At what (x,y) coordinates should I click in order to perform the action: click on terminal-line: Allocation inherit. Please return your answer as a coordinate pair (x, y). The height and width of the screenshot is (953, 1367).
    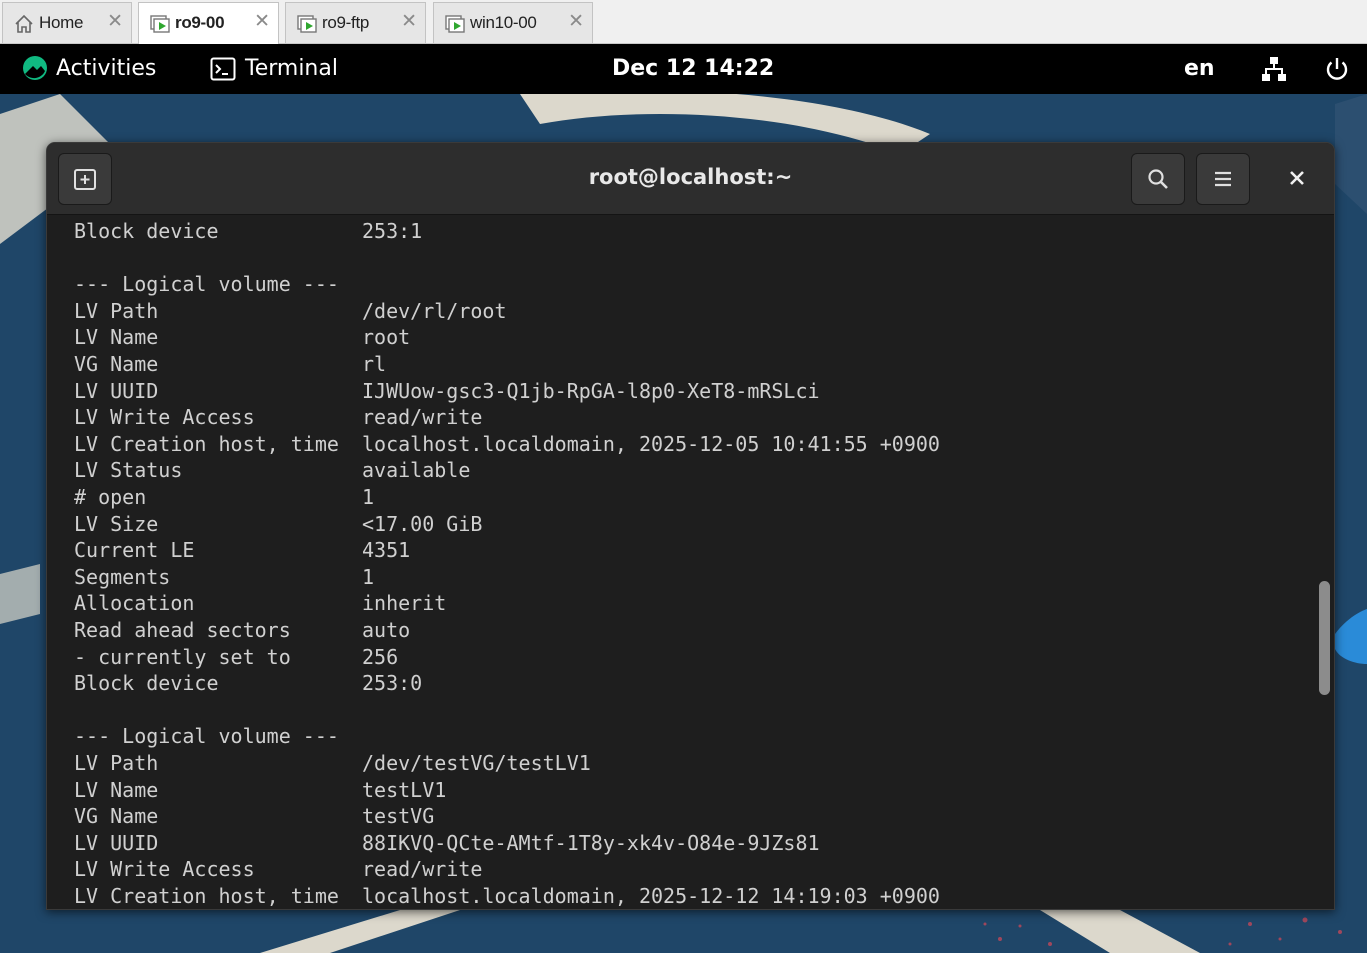
    Looking at the image, I should click on (260, 603).